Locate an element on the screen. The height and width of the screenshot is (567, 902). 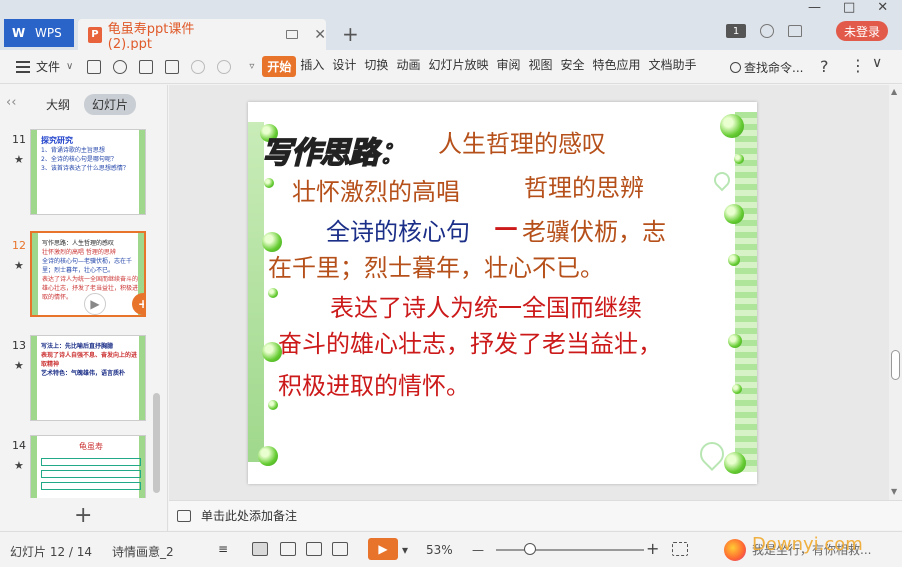
reading-view-icon is located at coordinates (314, 549).